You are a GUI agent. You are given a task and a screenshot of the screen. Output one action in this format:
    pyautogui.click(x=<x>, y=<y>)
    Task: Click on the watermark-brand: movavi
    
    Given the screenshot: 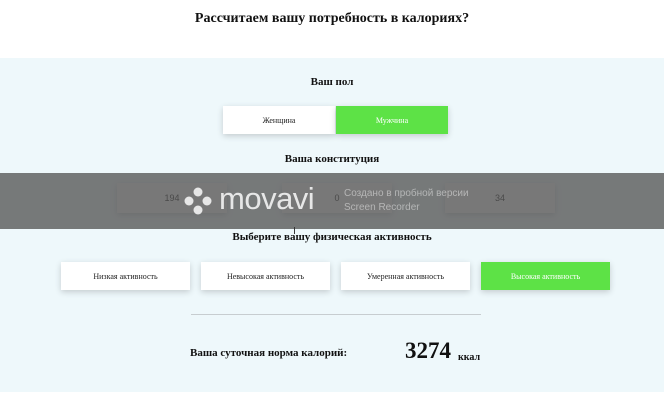 What is the action you would take?
    pyautogui.click(x=267, y=198)
    